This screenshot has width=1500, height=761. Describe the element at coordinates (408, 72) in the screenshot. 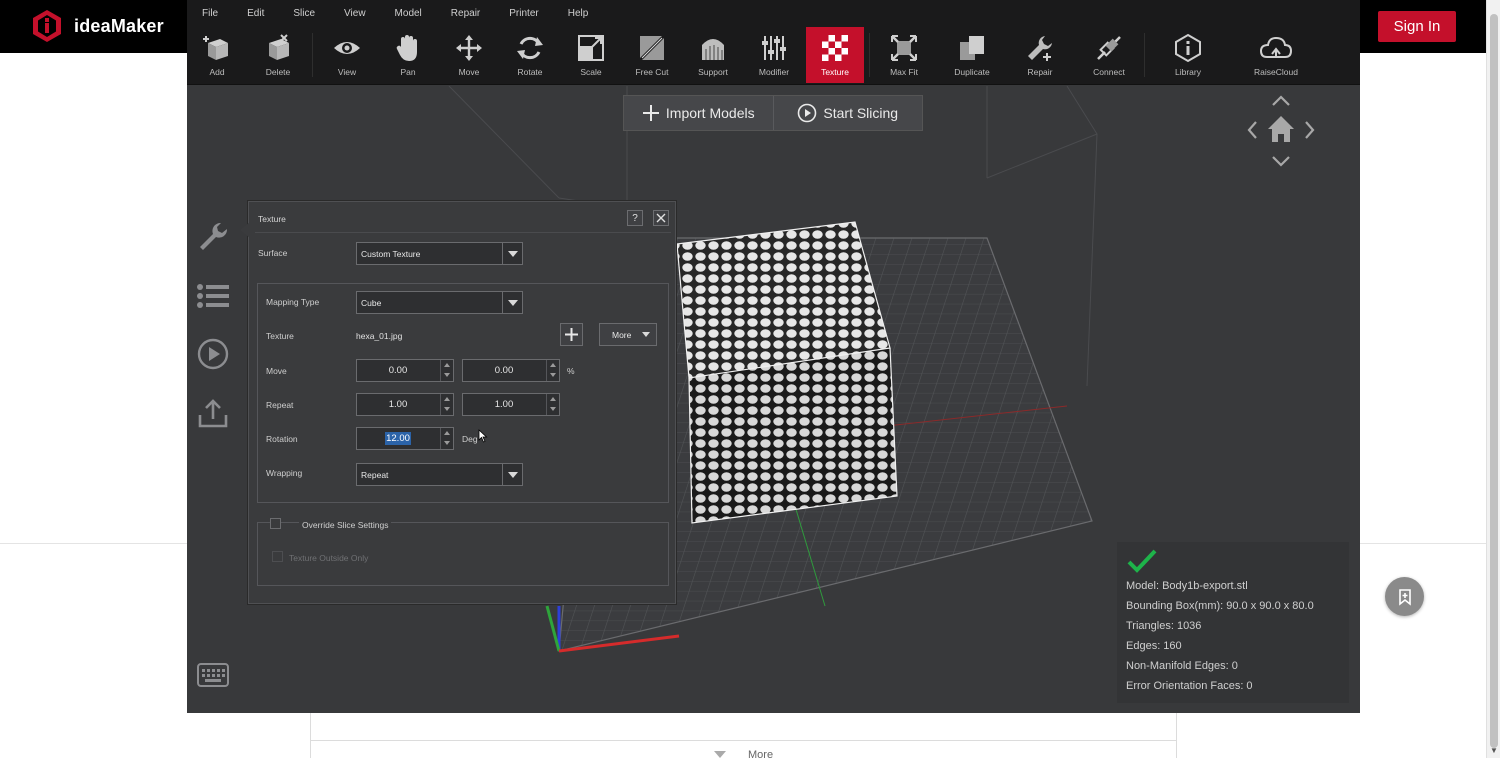

I see `tool-label: Pan` at that location.